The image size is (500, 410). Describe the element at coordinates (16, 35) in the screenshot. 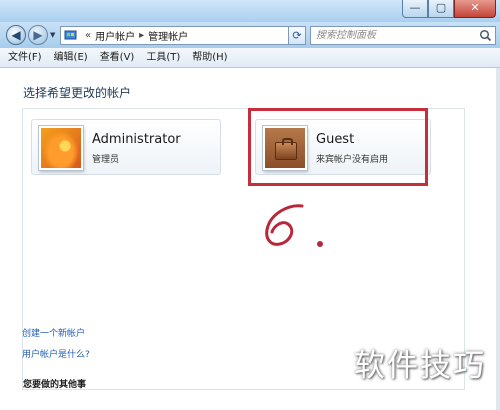

I see `back-button: ◀` at that location.